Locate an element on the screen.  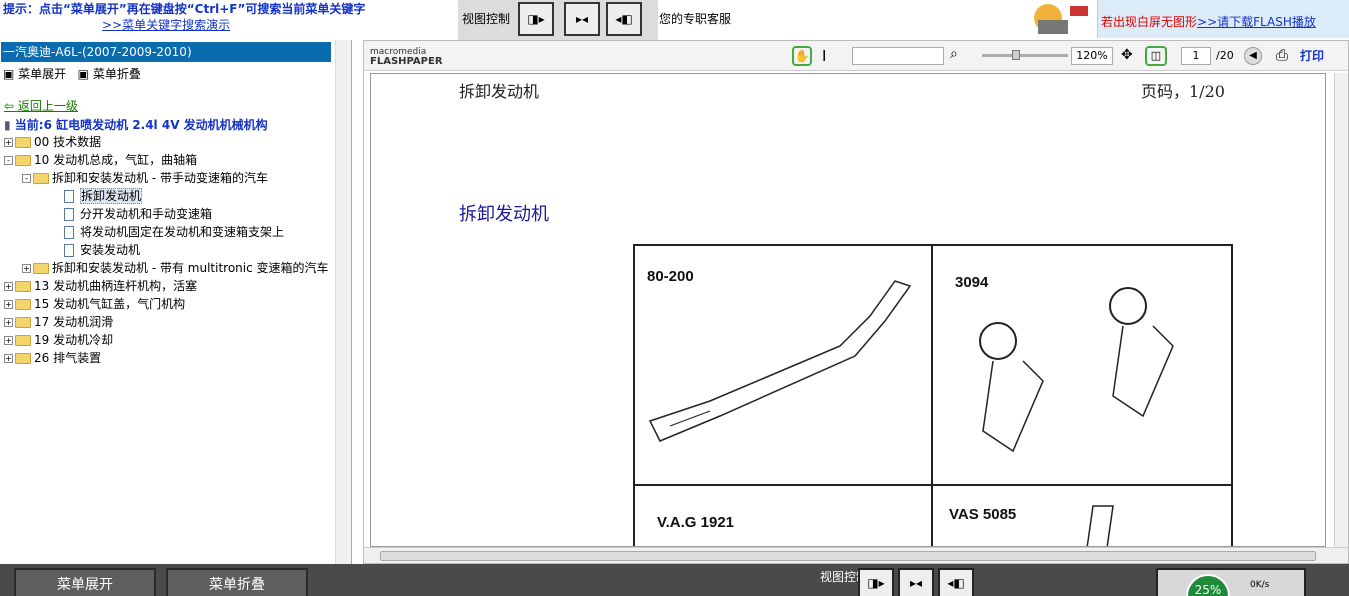
tree-item: 拆卸发动机 is located at coordinates (91, 196).